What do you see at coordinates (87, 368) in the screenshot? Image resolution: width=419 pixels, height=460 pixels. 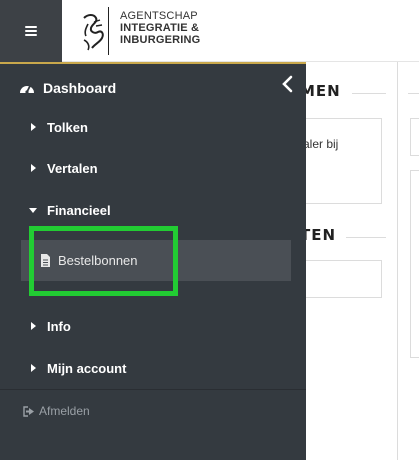 I see `sidebar-item-label: Mijn account` at bounding box center [87, 368].